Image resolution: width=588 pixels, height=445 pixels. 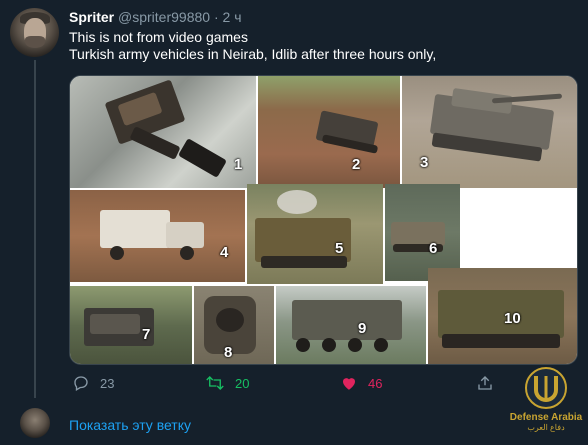 What do you see at coordinates (91, 17) in the screenshot?
I see `author-name: Spriter` at bounding box center [91, 17].